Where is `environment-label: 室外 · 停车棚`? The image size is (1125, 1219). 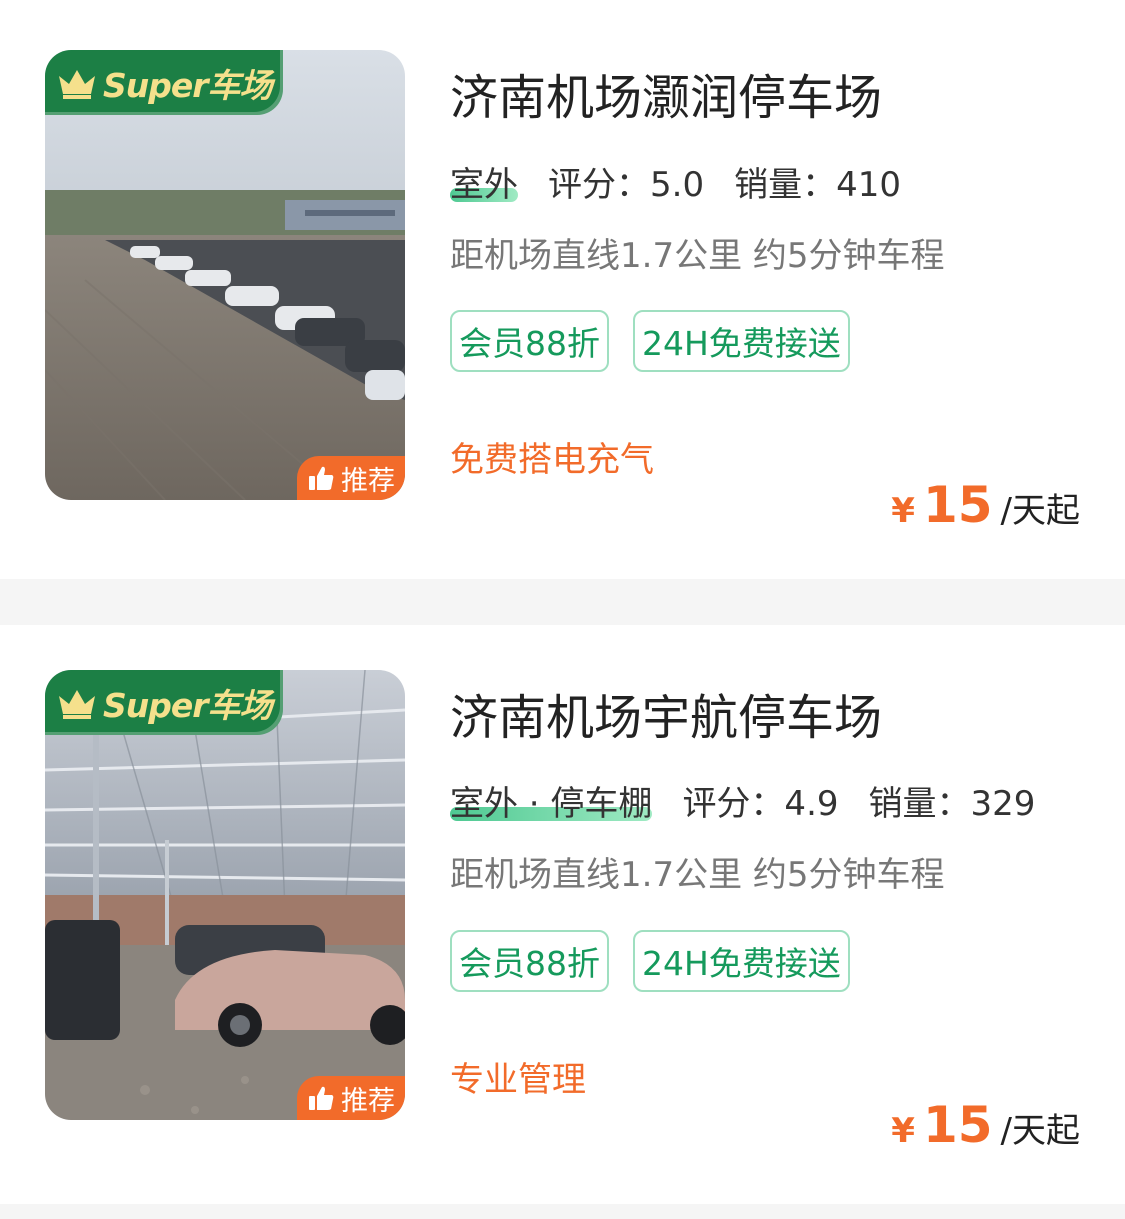
environment-label: 室外 · 停车棚 is located at coordinates (551, 800).